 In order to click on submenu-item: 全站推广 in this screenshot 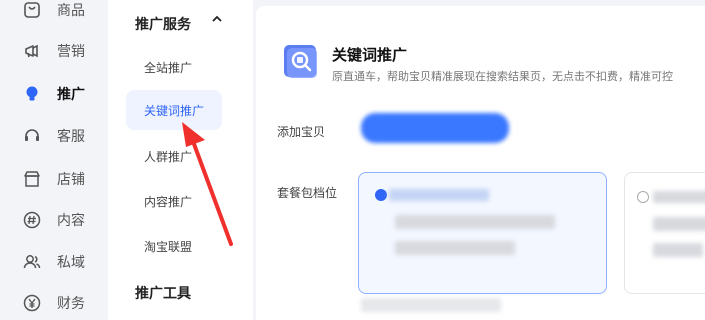, I will do `click(174, 67)`.